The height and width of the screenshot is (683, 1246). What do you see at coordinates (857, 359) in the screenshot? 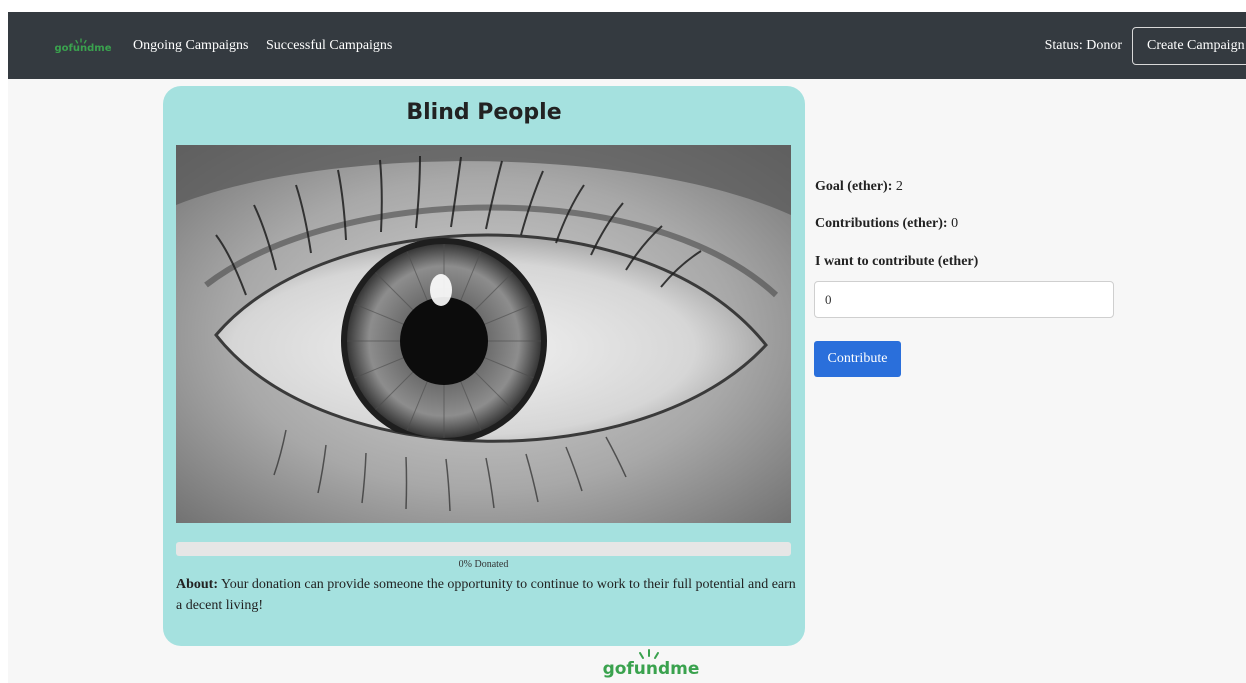
I see `contribute-button: Contribute` at bounding box center [857, 359].